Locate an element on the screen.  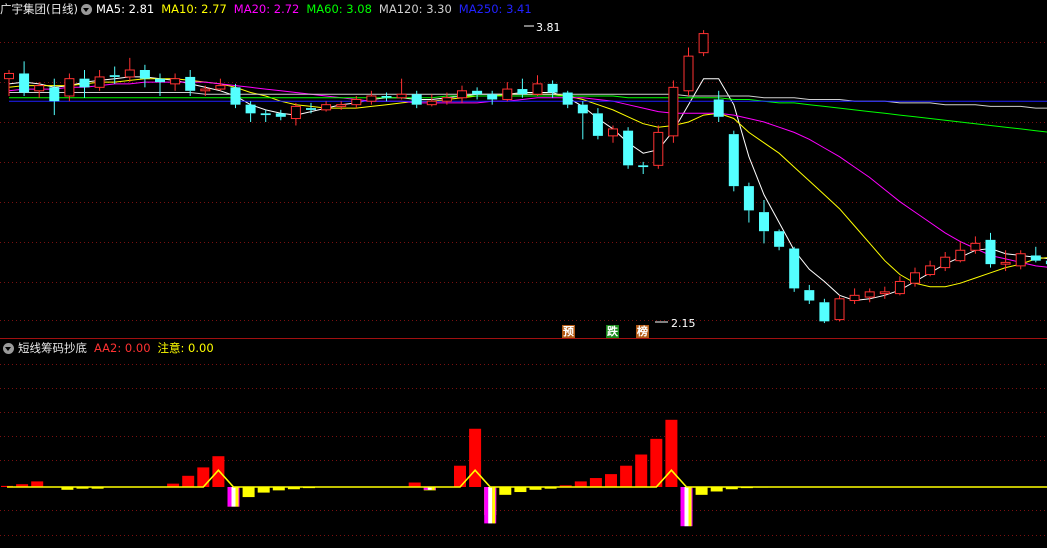
ma-legend-item: MA250: 3.41 is located at coordinates (495, 9).